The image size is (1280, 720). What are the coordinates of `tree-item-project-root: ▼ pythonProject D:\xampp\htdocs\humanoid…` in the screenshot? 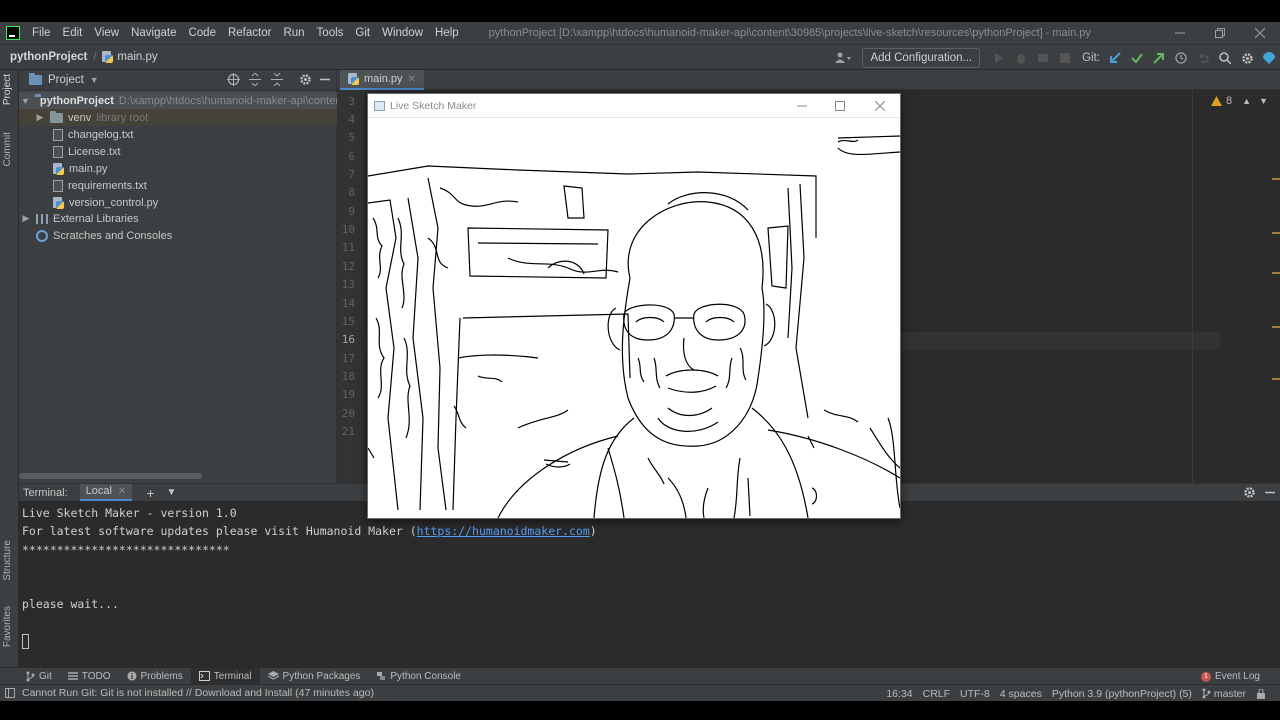 It's located at (183, 100).